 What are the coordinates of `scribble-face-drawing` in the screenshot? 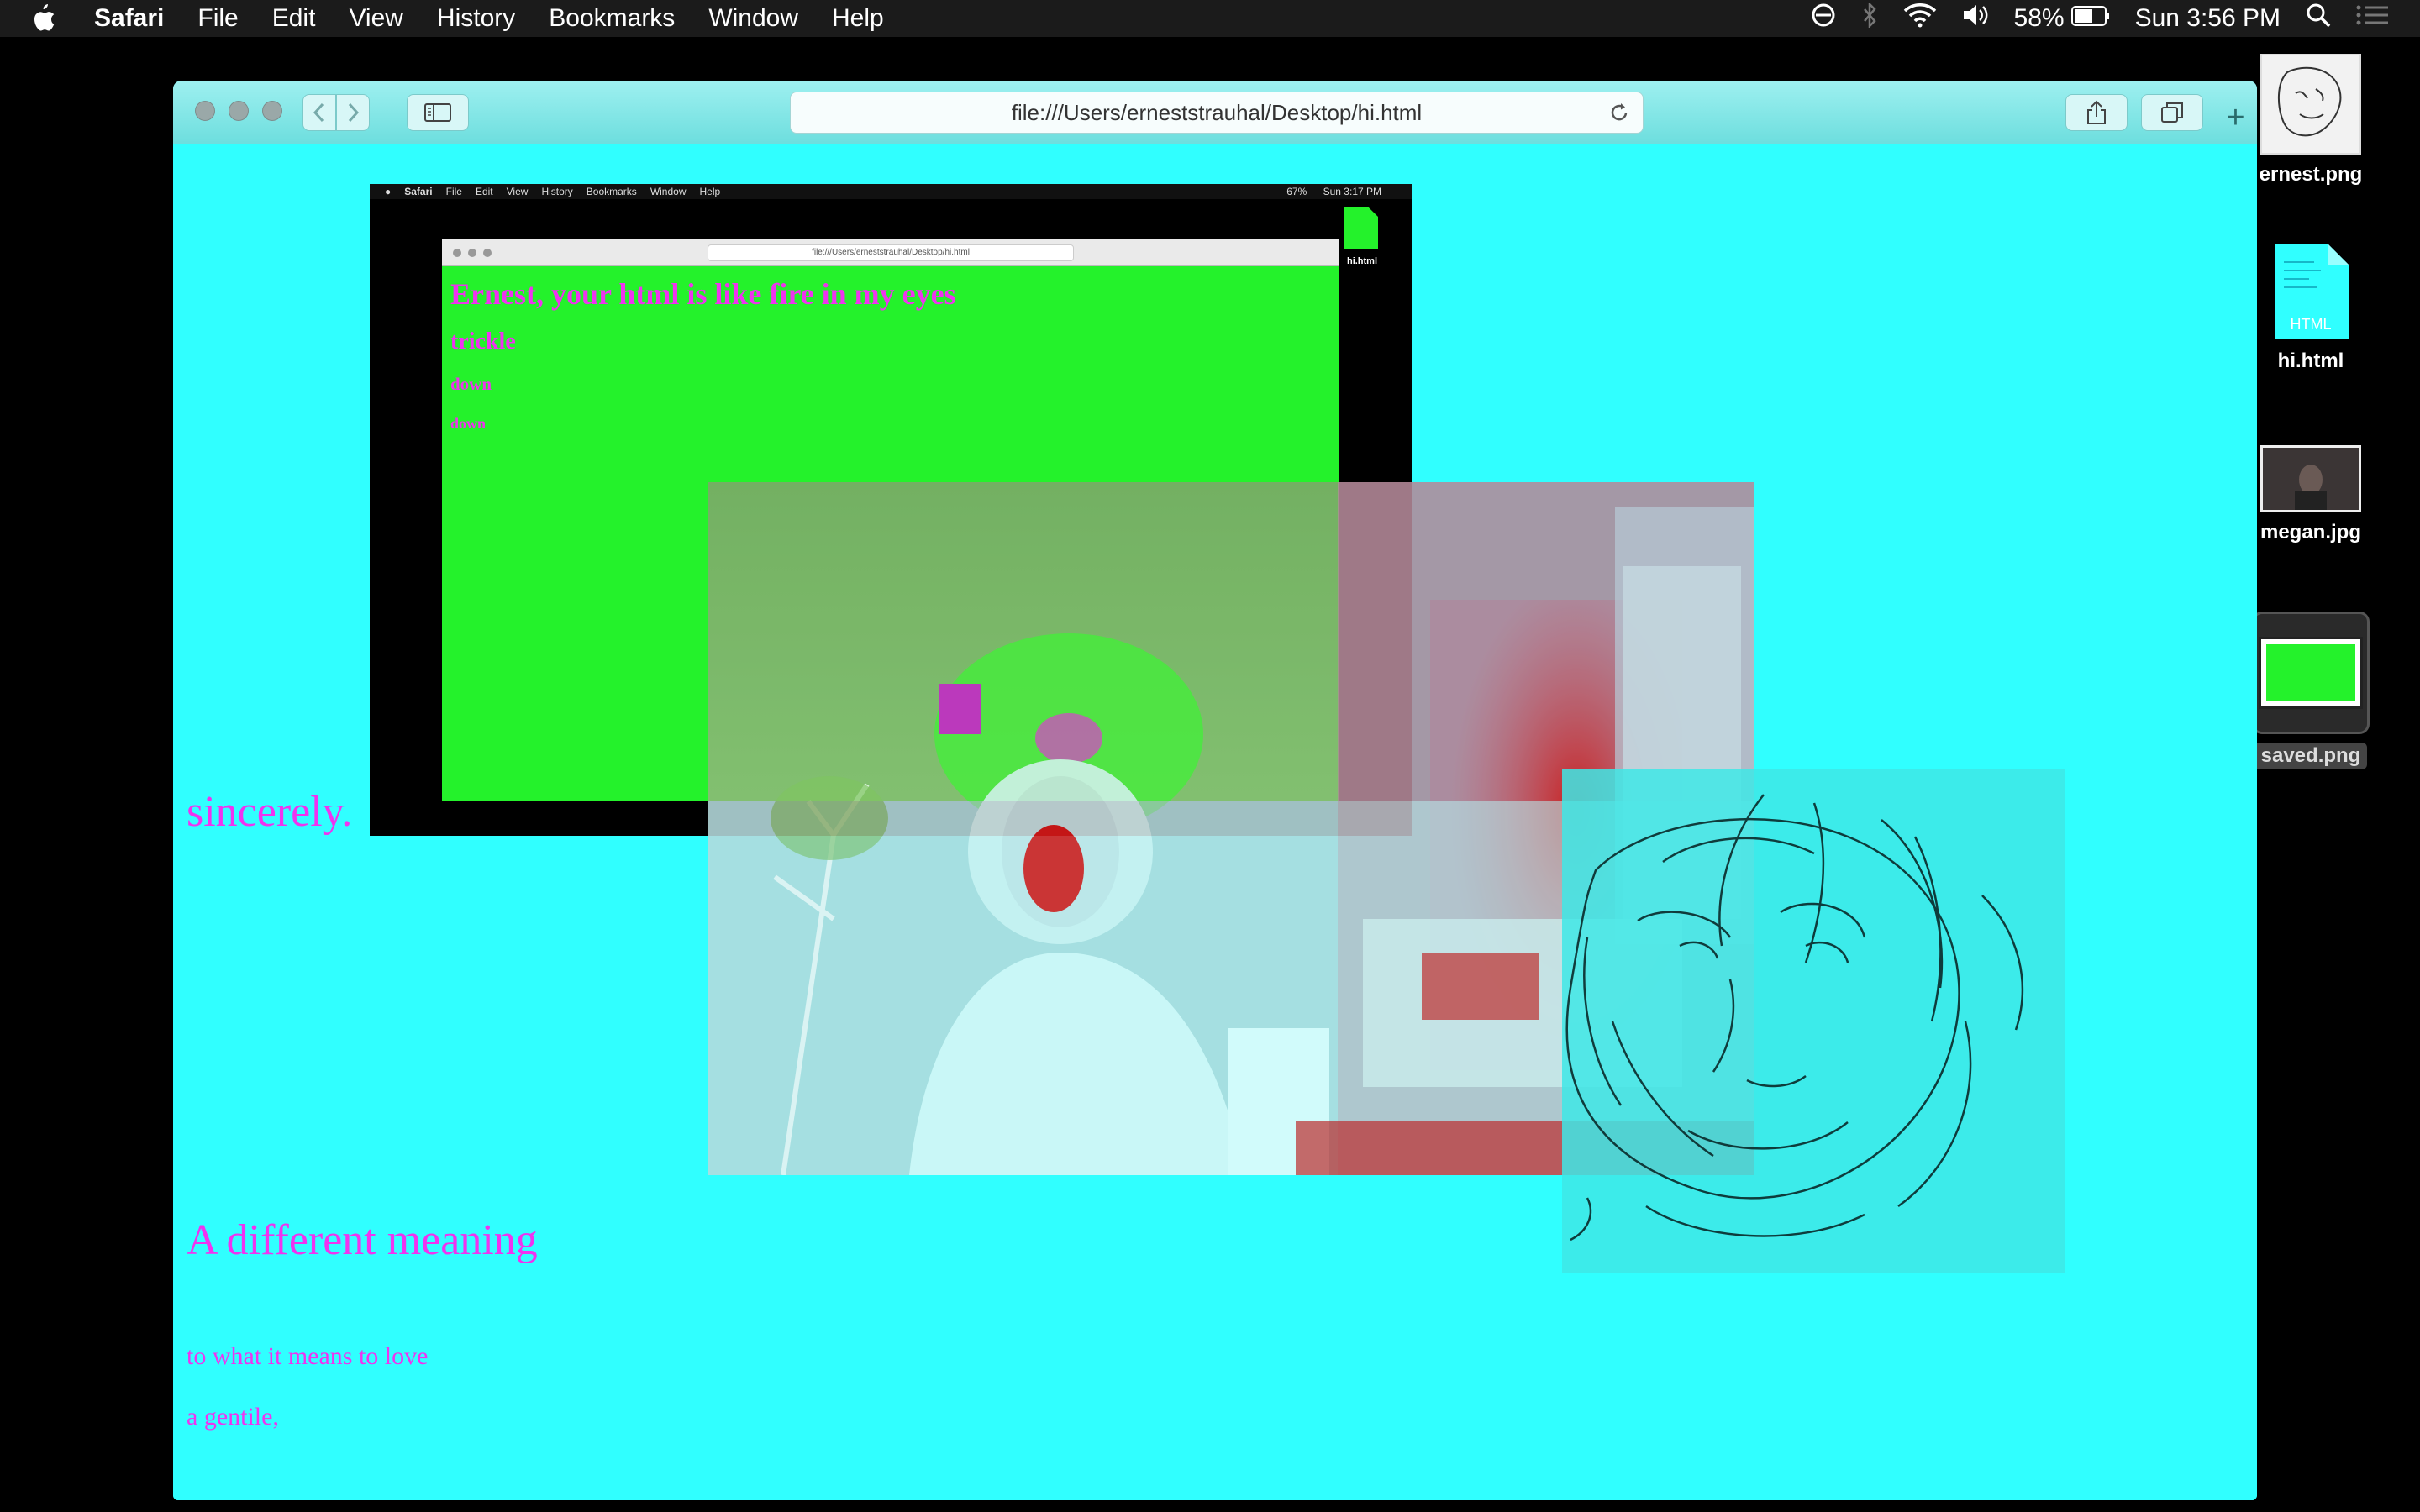 It's located at (1813, 1021).